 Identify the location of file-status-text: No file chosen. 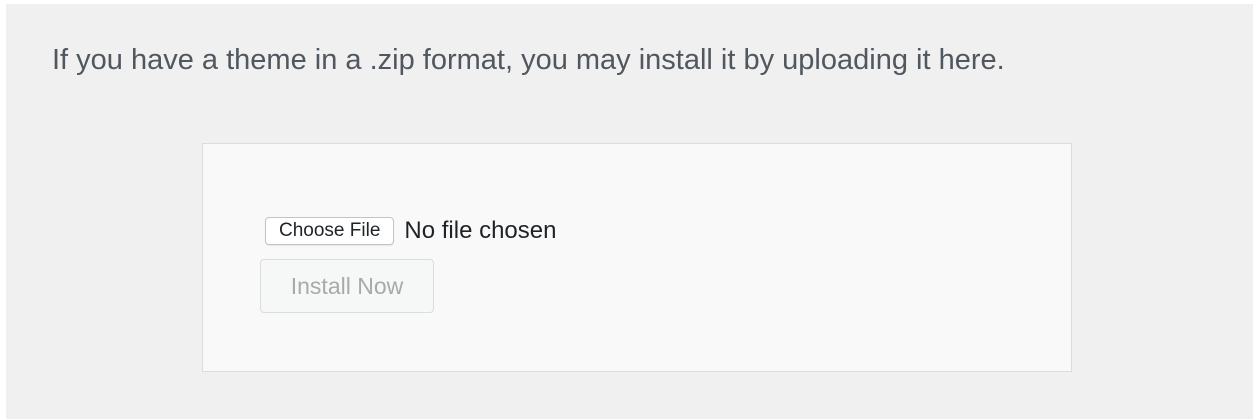
(480, 230).